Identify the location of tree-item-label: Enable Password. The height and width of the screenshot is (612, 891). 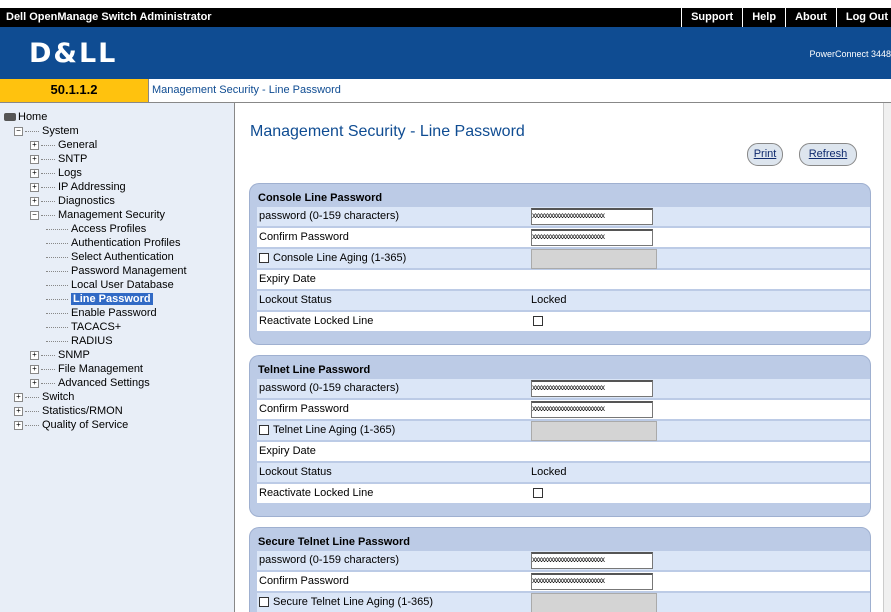
(114, 313).